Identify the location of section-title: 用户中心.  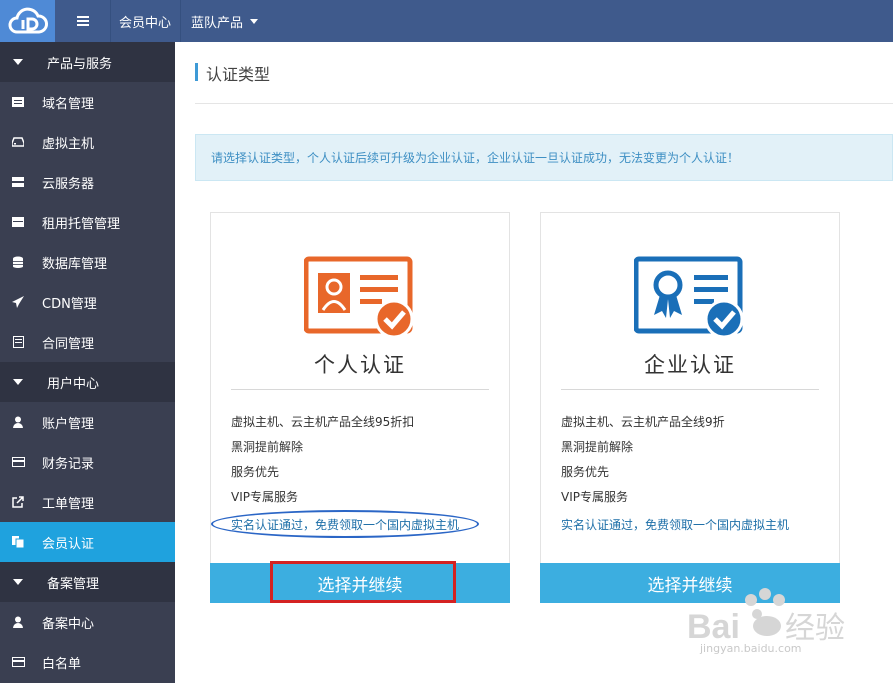
(73, 384).